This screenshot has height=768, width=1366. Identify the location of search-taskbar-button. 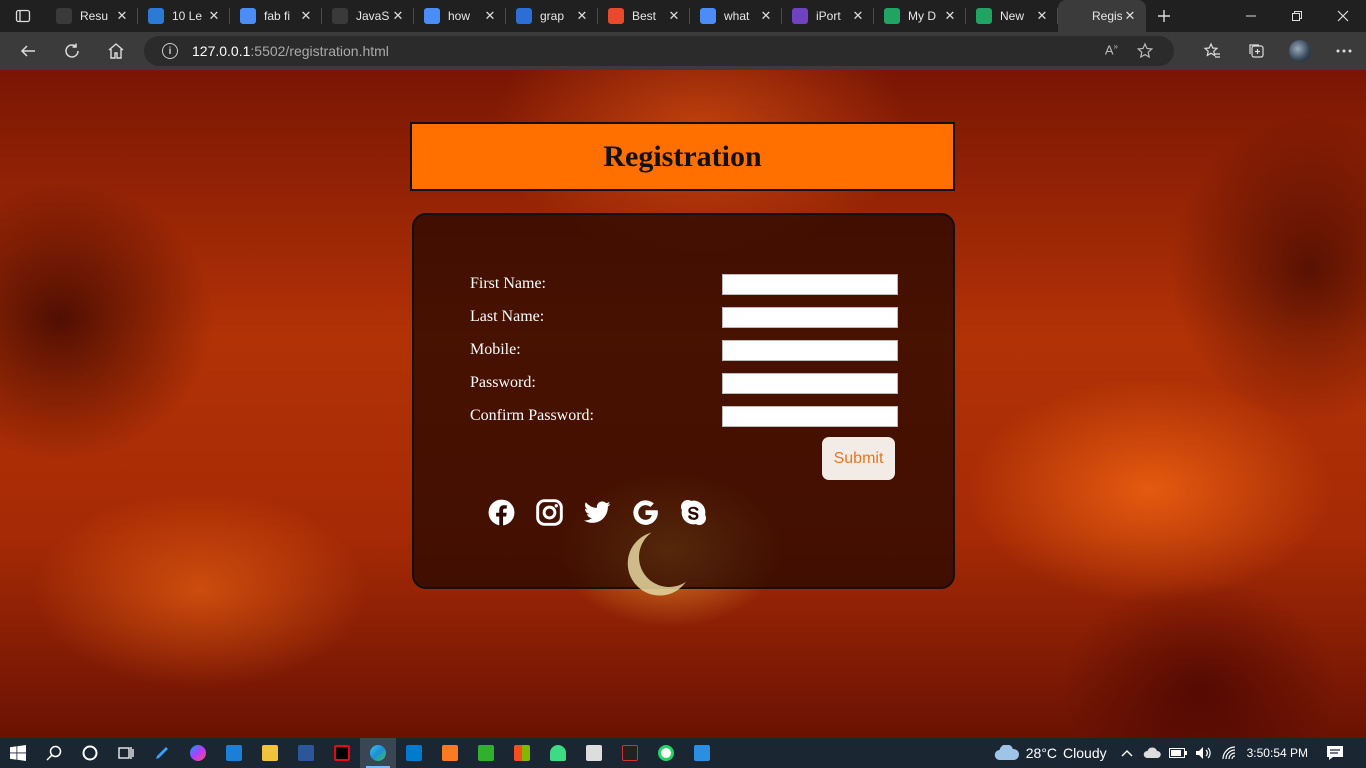
(54, 753).